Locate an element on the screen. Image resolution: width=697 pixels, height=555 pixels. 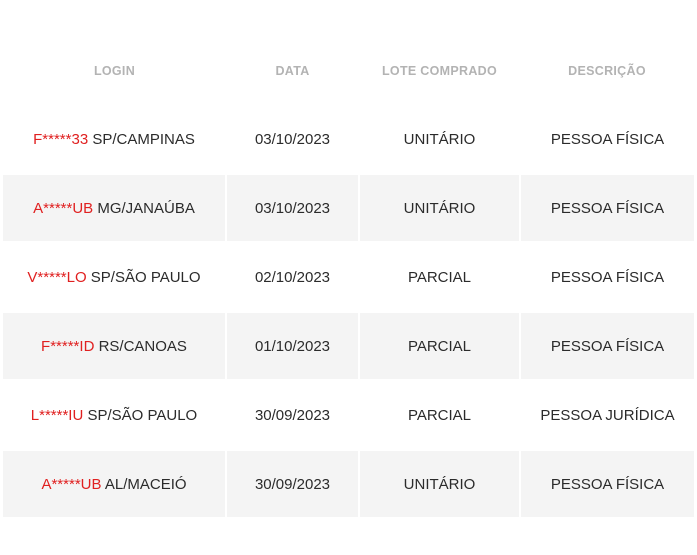
description-cell: PESSOA JURÍDICA is located at coordinates (607, 415).